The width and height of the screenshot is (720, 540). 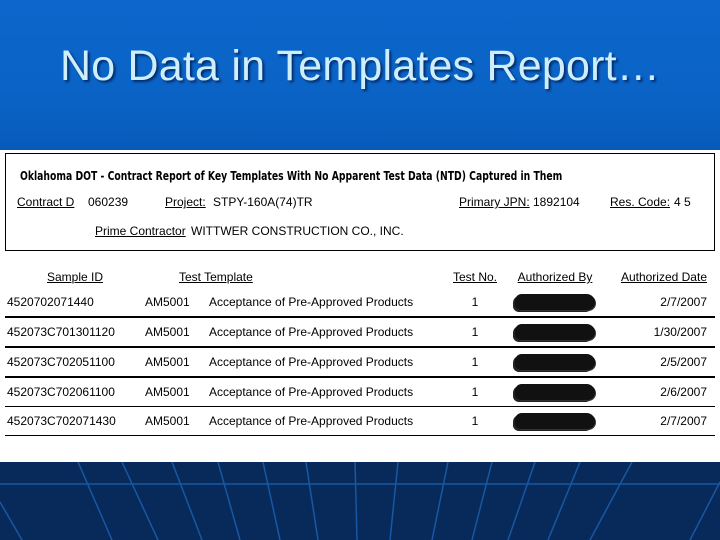 I want to click on authorized-date: 2/5/2007, so click(x=660, y=362).